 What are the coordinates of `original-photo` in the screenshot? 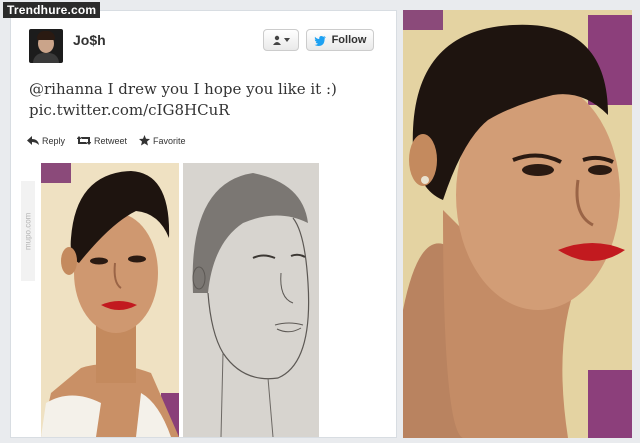 It's located at (110, 300).